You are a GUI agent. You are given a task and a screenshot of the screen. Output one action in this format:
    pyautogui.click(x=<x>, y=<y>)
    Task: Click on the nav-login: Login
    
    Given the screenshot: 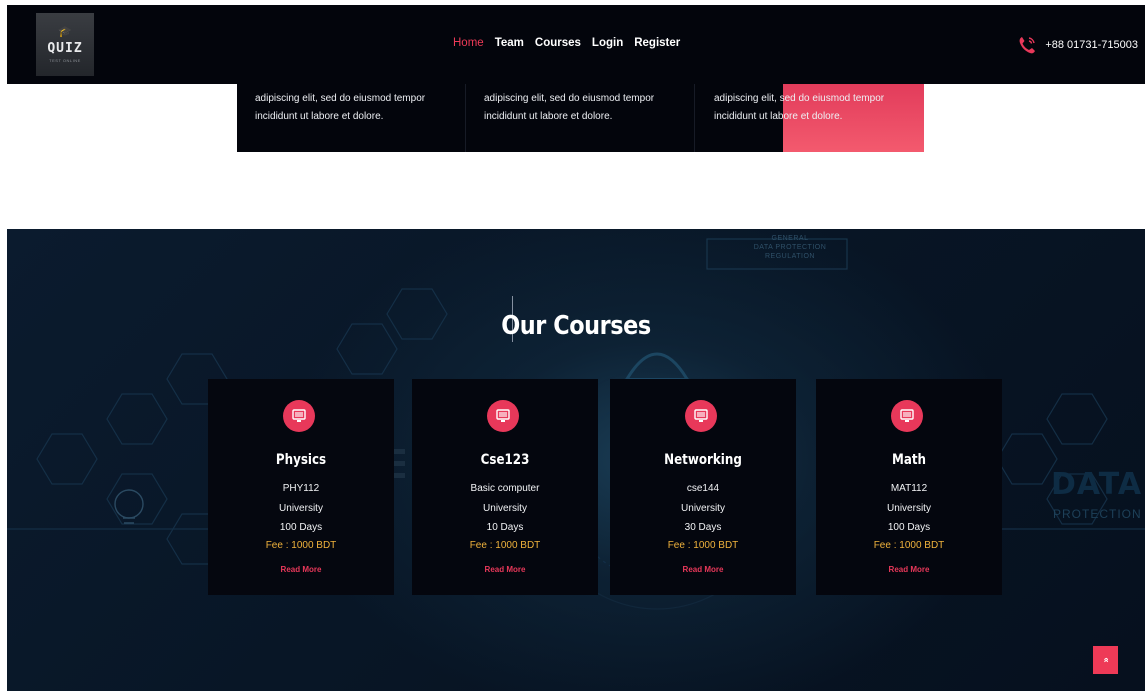 What is the action you would take?
    pyautogui.click(x=607, y=43)
    